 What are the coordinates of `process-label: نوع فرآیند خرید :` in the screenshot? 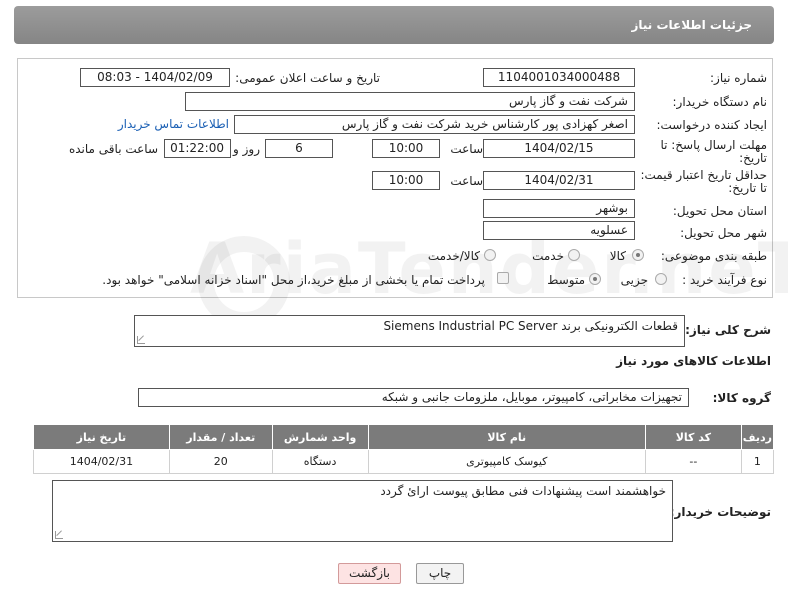 It's located at (724, 280).